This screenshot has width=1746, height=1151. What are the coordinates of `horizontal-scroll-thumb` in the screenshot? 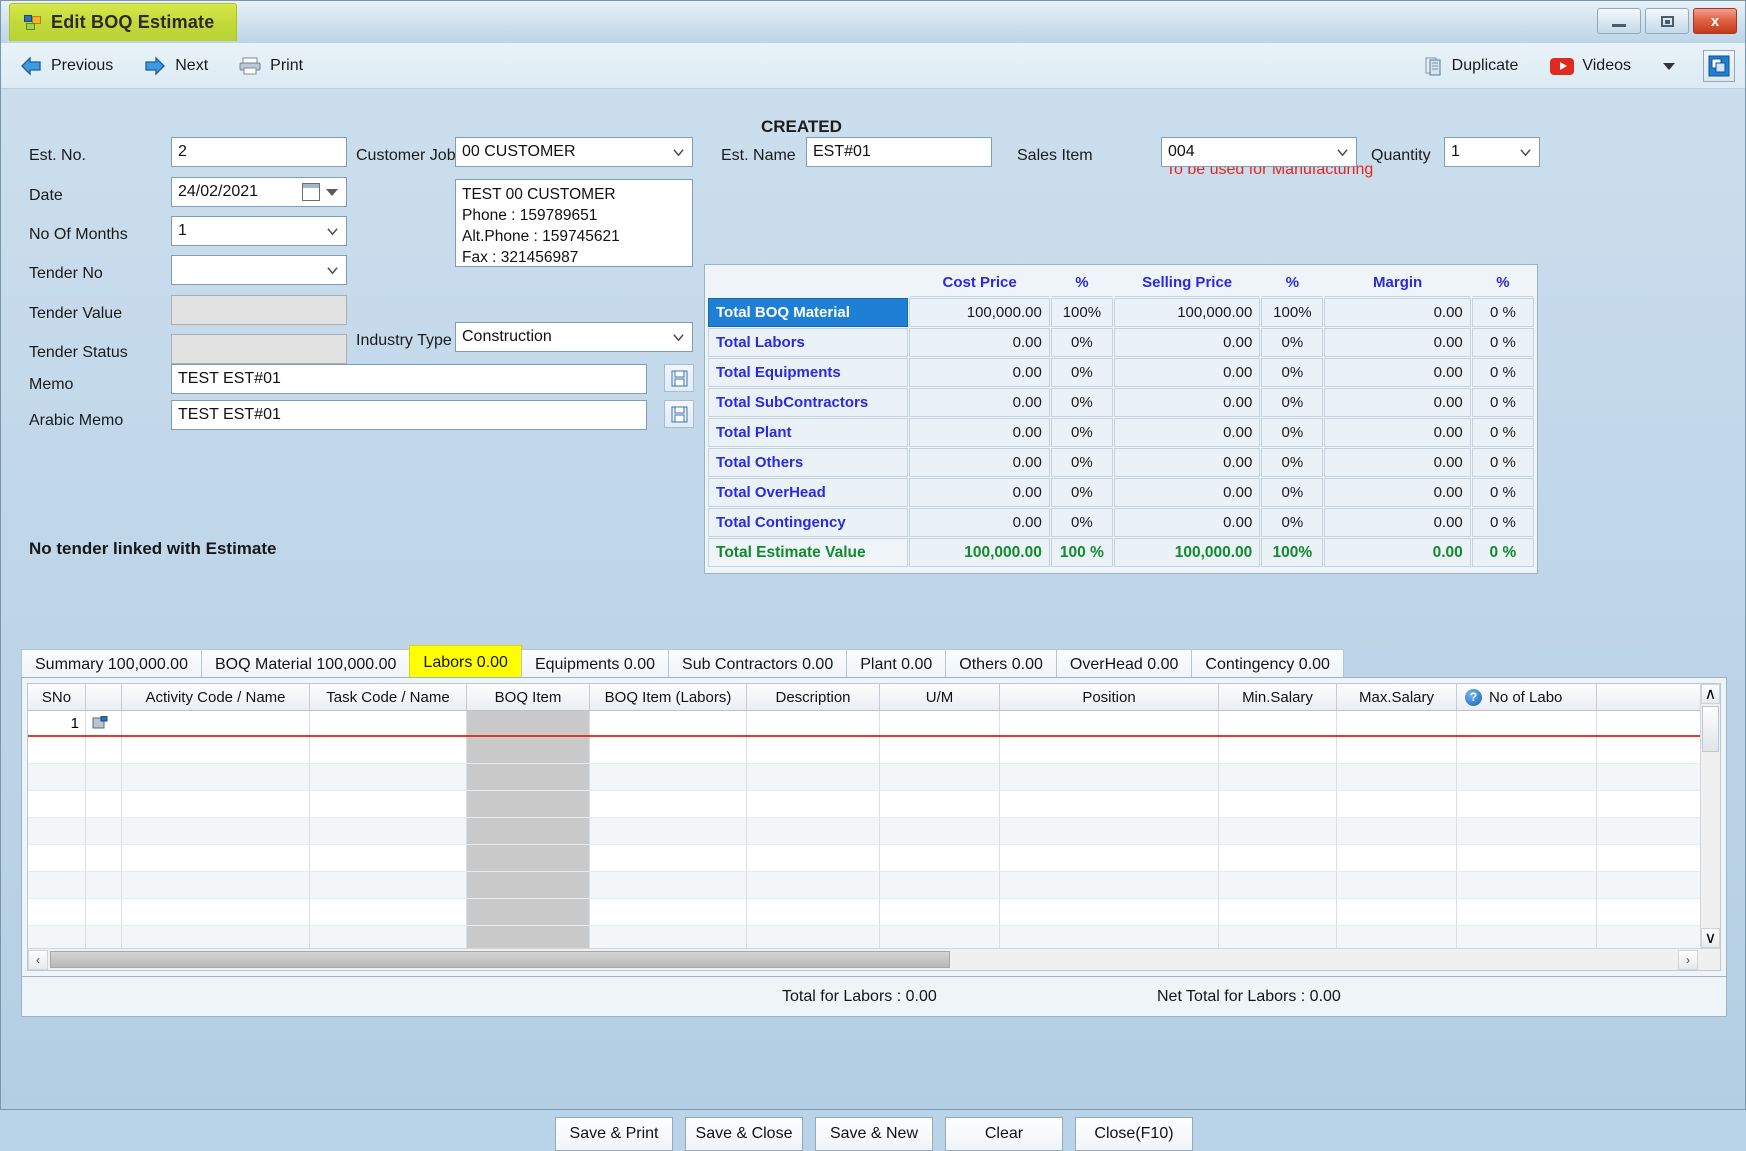 It's located at (500, 959).